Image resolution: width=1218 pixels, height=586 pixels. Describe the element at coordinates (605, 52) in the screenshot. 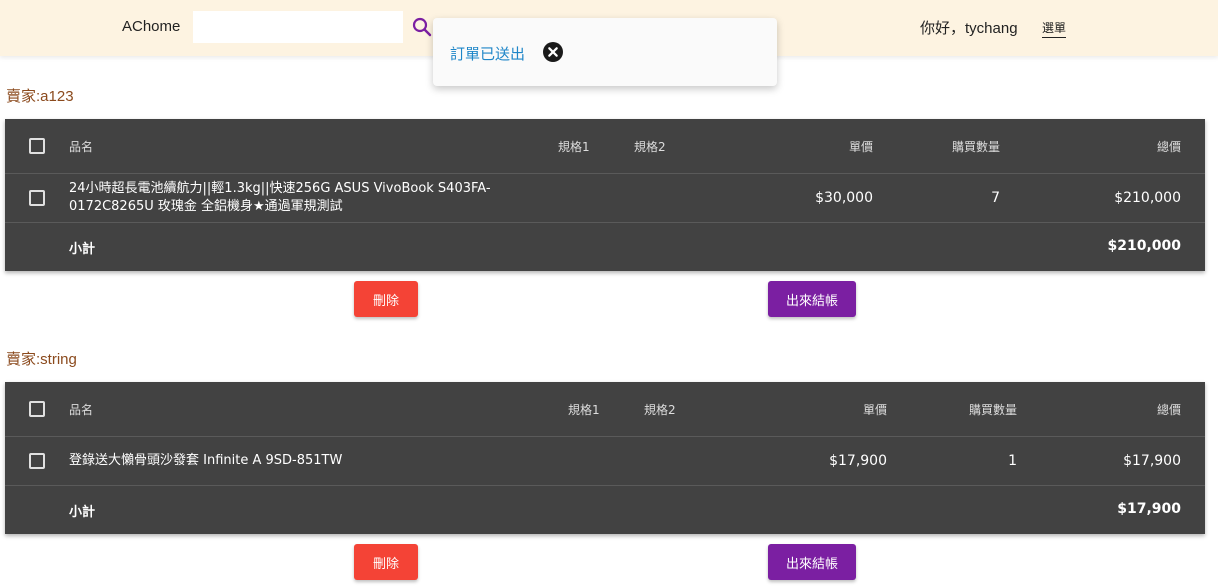

I see `order-sent-toast: 訂單已送出` at that location.